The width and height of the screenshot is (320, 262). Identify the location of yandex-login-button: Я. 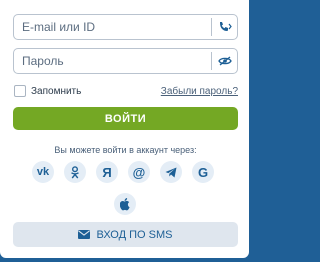
(107, 172).